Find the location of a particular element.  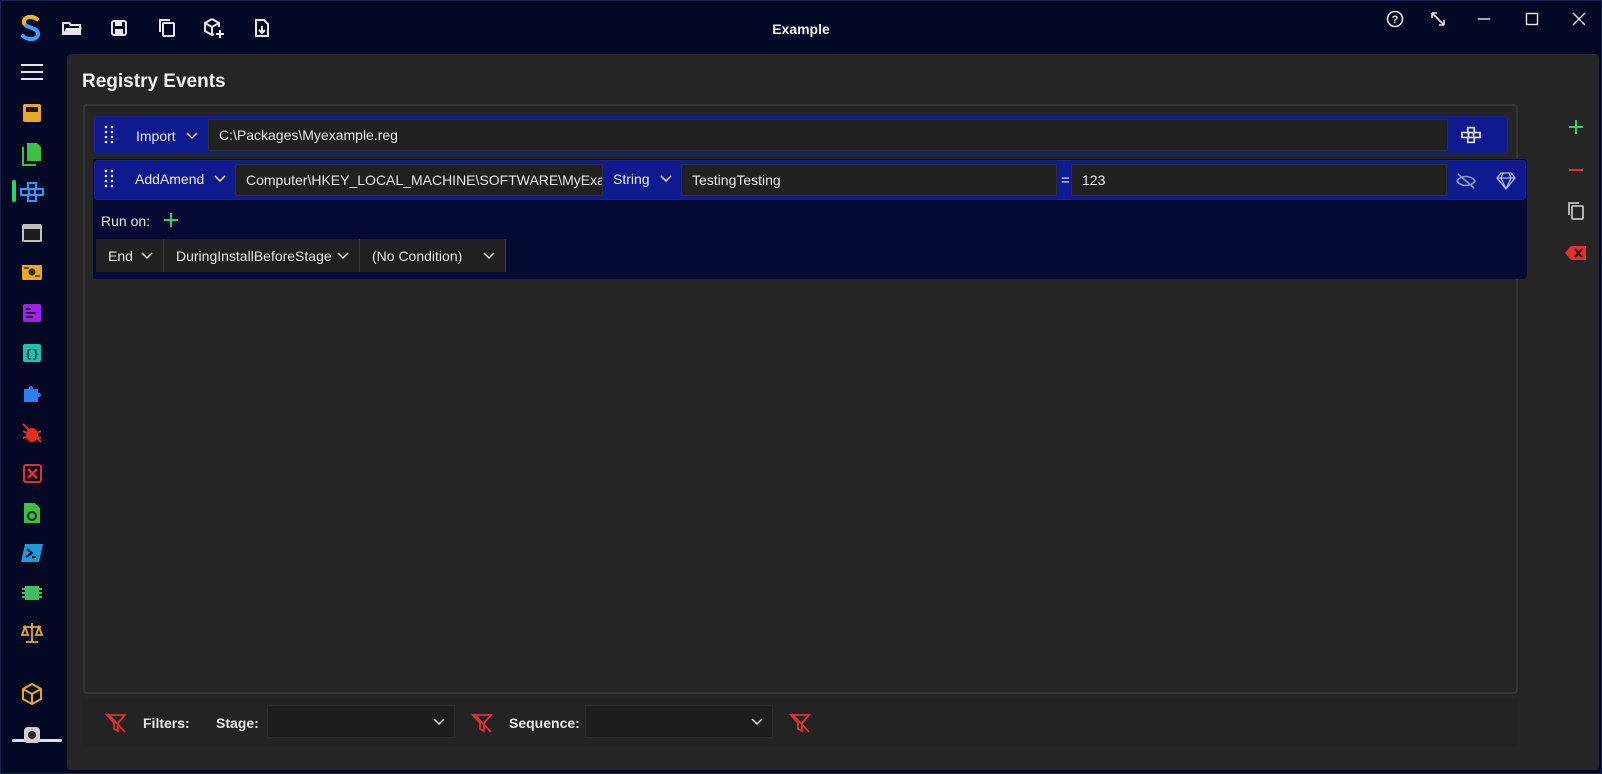

json-icon: {} is located at coordinates (32, 353).